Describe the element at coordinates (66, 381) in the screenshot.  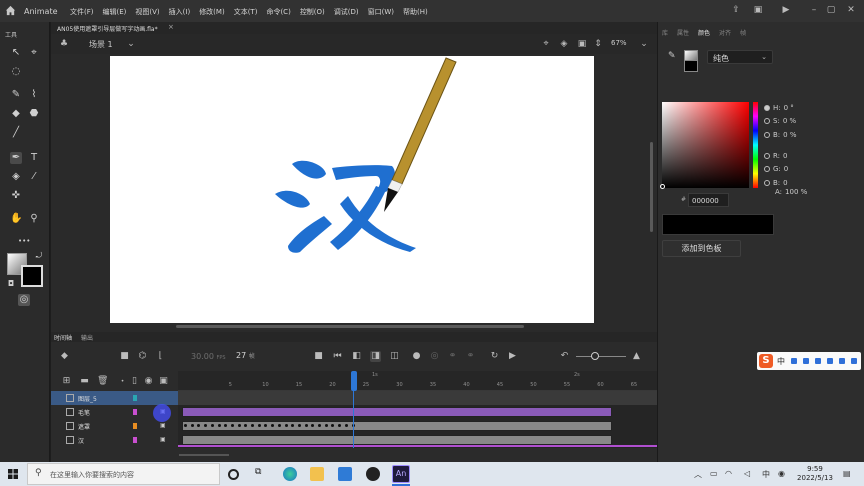
I see `new-layer-icon: ⊞` at that location.